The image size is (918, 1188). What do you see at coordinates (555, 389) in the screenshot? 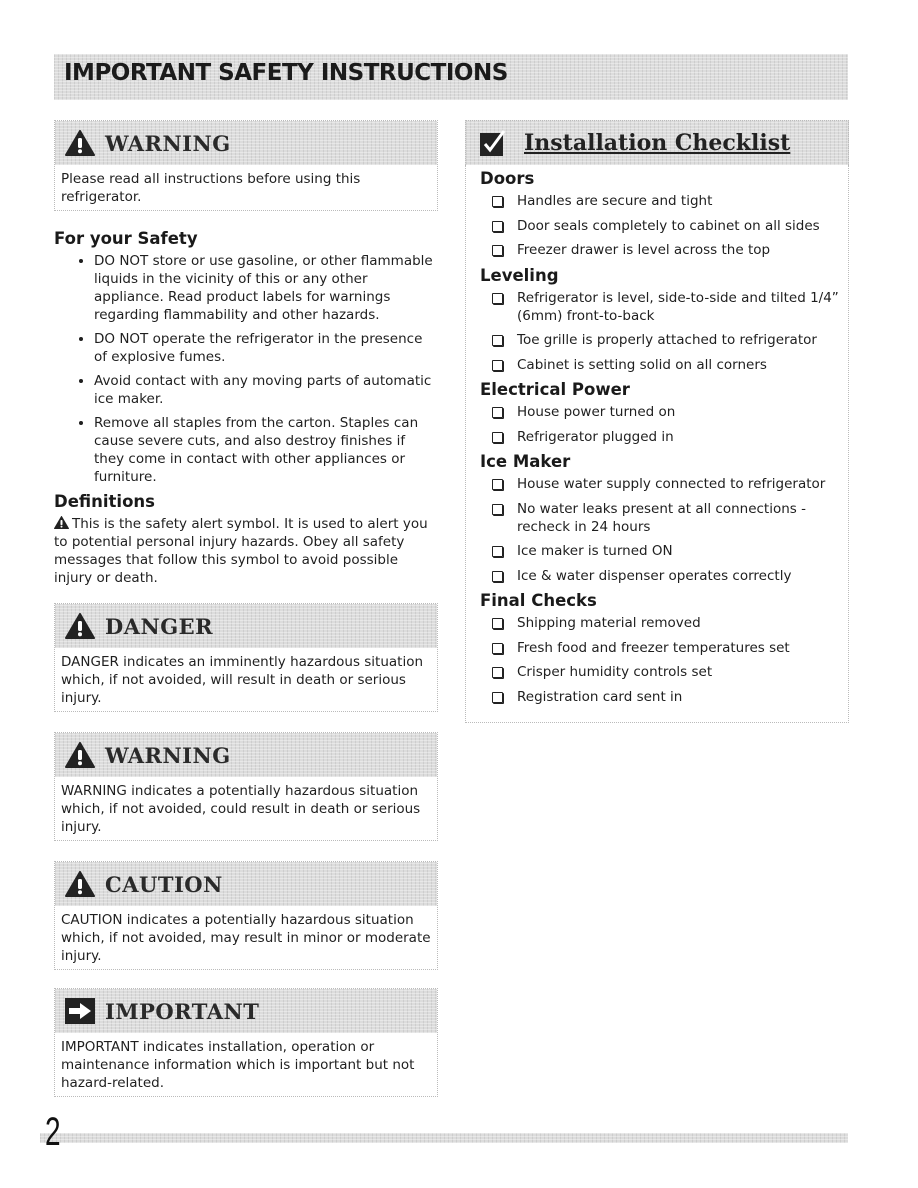
I see `group-heading: Electrical Power` at bounding box center [555, 389].